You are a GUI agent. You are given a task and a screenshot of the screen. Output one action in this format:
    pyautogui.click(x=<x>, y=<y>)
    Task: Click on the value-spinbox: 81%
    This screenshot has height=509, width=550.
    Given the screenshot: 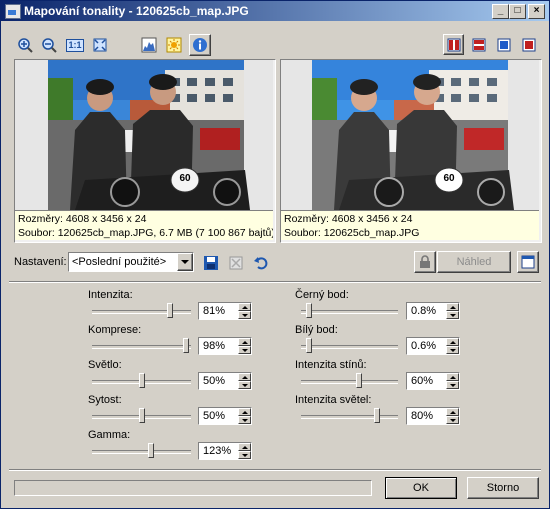 What is the action you would take?
    pyautogui.click(x=225, y=311)
    